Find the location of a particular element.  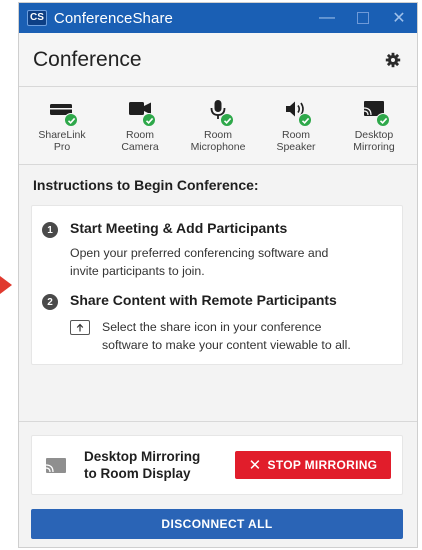

maximize-button is located at coordinates (363, 18).